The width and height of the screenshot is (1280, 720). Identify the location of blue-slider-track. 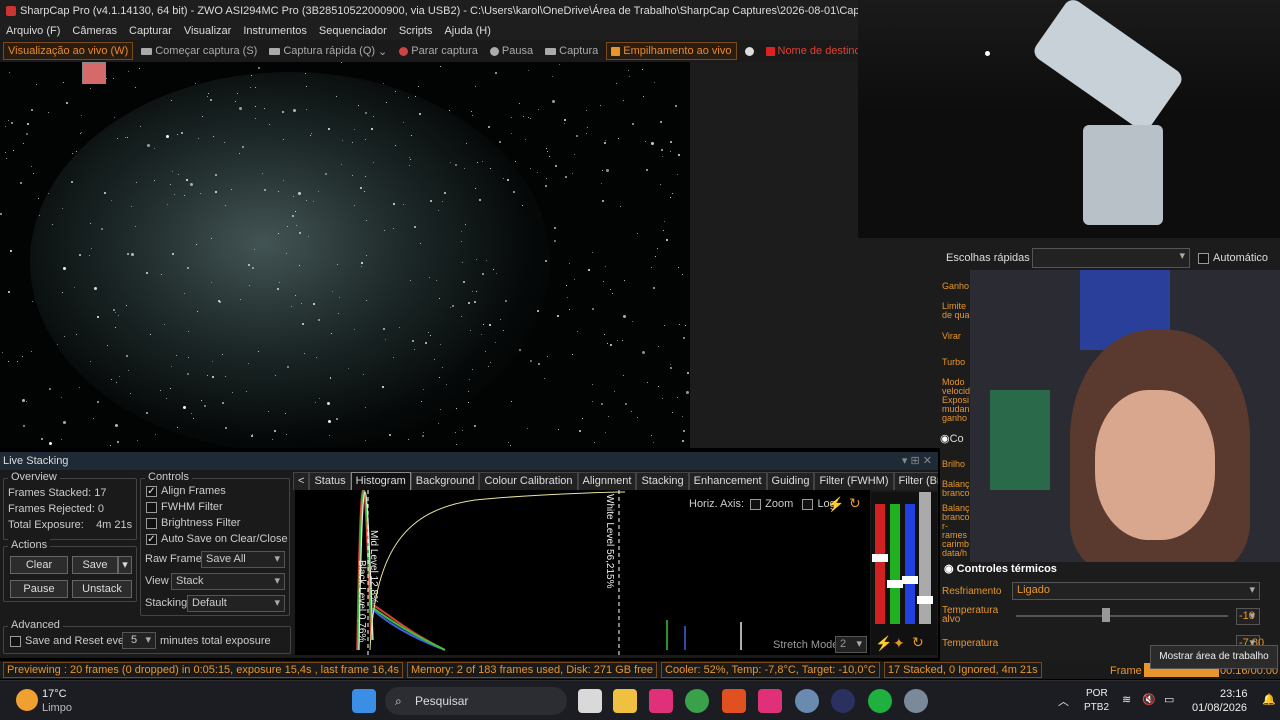
(910, 564).